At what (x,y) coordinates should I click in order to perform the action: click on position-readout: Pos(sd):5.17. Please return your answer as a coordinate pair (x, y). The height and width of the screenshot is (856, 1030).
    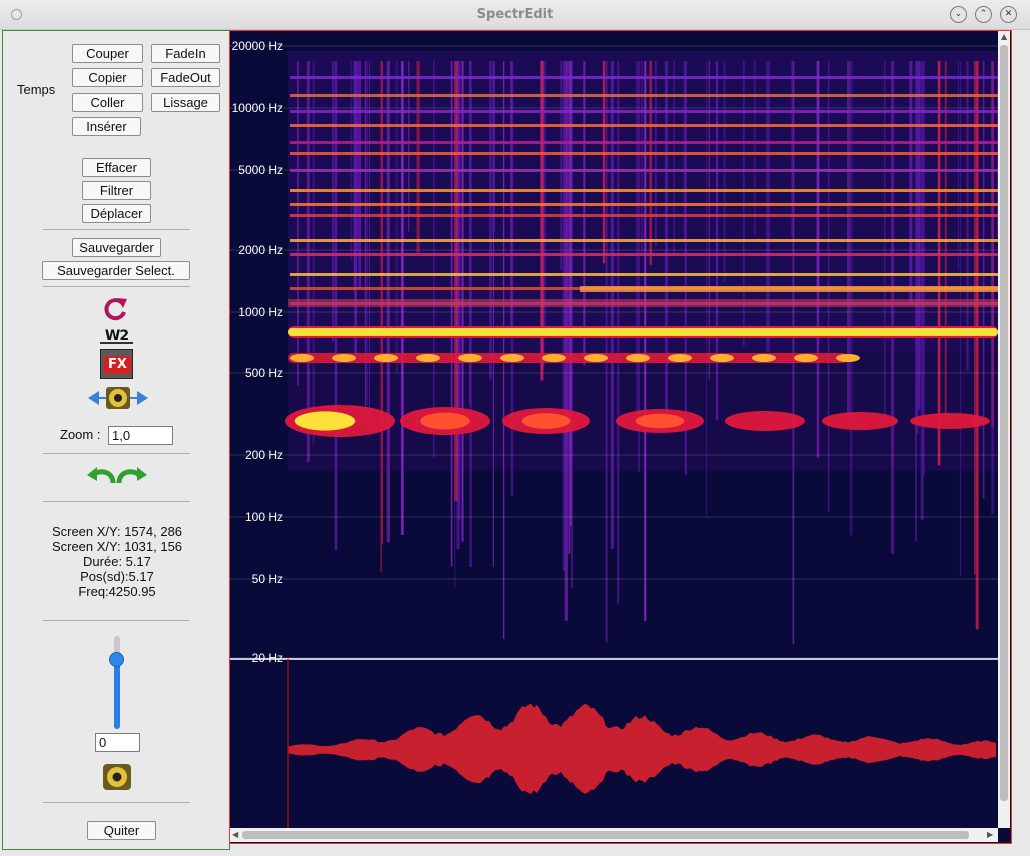
    Looking at the image, I should click on (117, 576).